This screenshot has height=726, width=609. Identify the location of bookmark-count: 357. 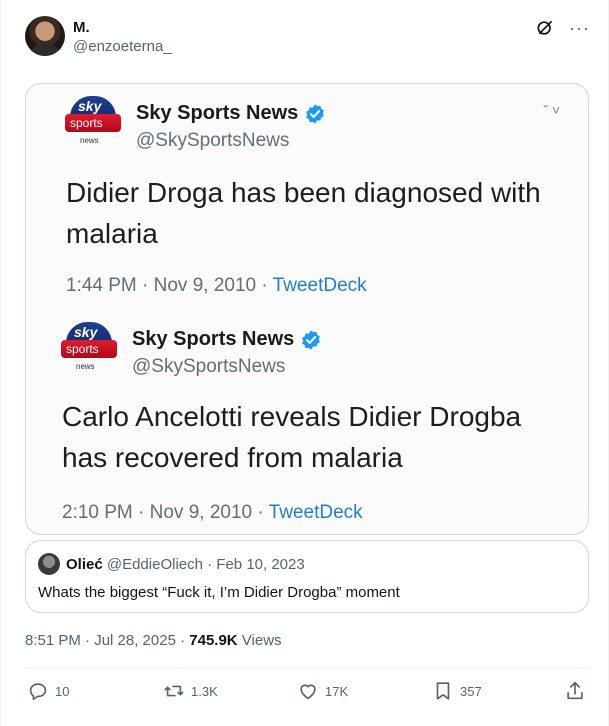
(471, 691).